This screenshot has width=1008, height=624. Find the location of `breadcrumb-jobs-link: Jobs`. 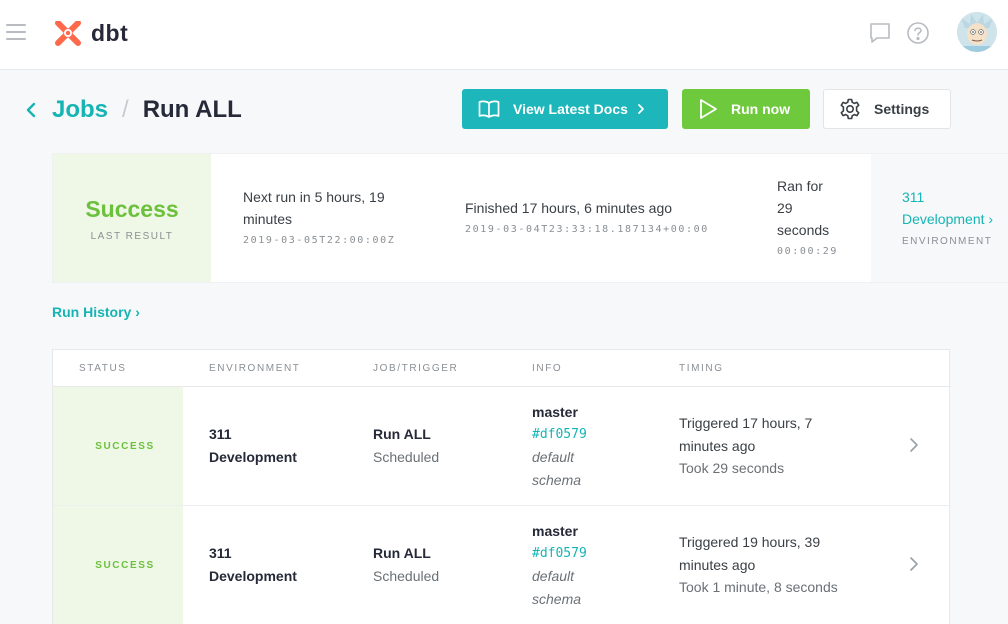

breadcrumb-jobs-link: Jobs is located at coordinates (80, 110).